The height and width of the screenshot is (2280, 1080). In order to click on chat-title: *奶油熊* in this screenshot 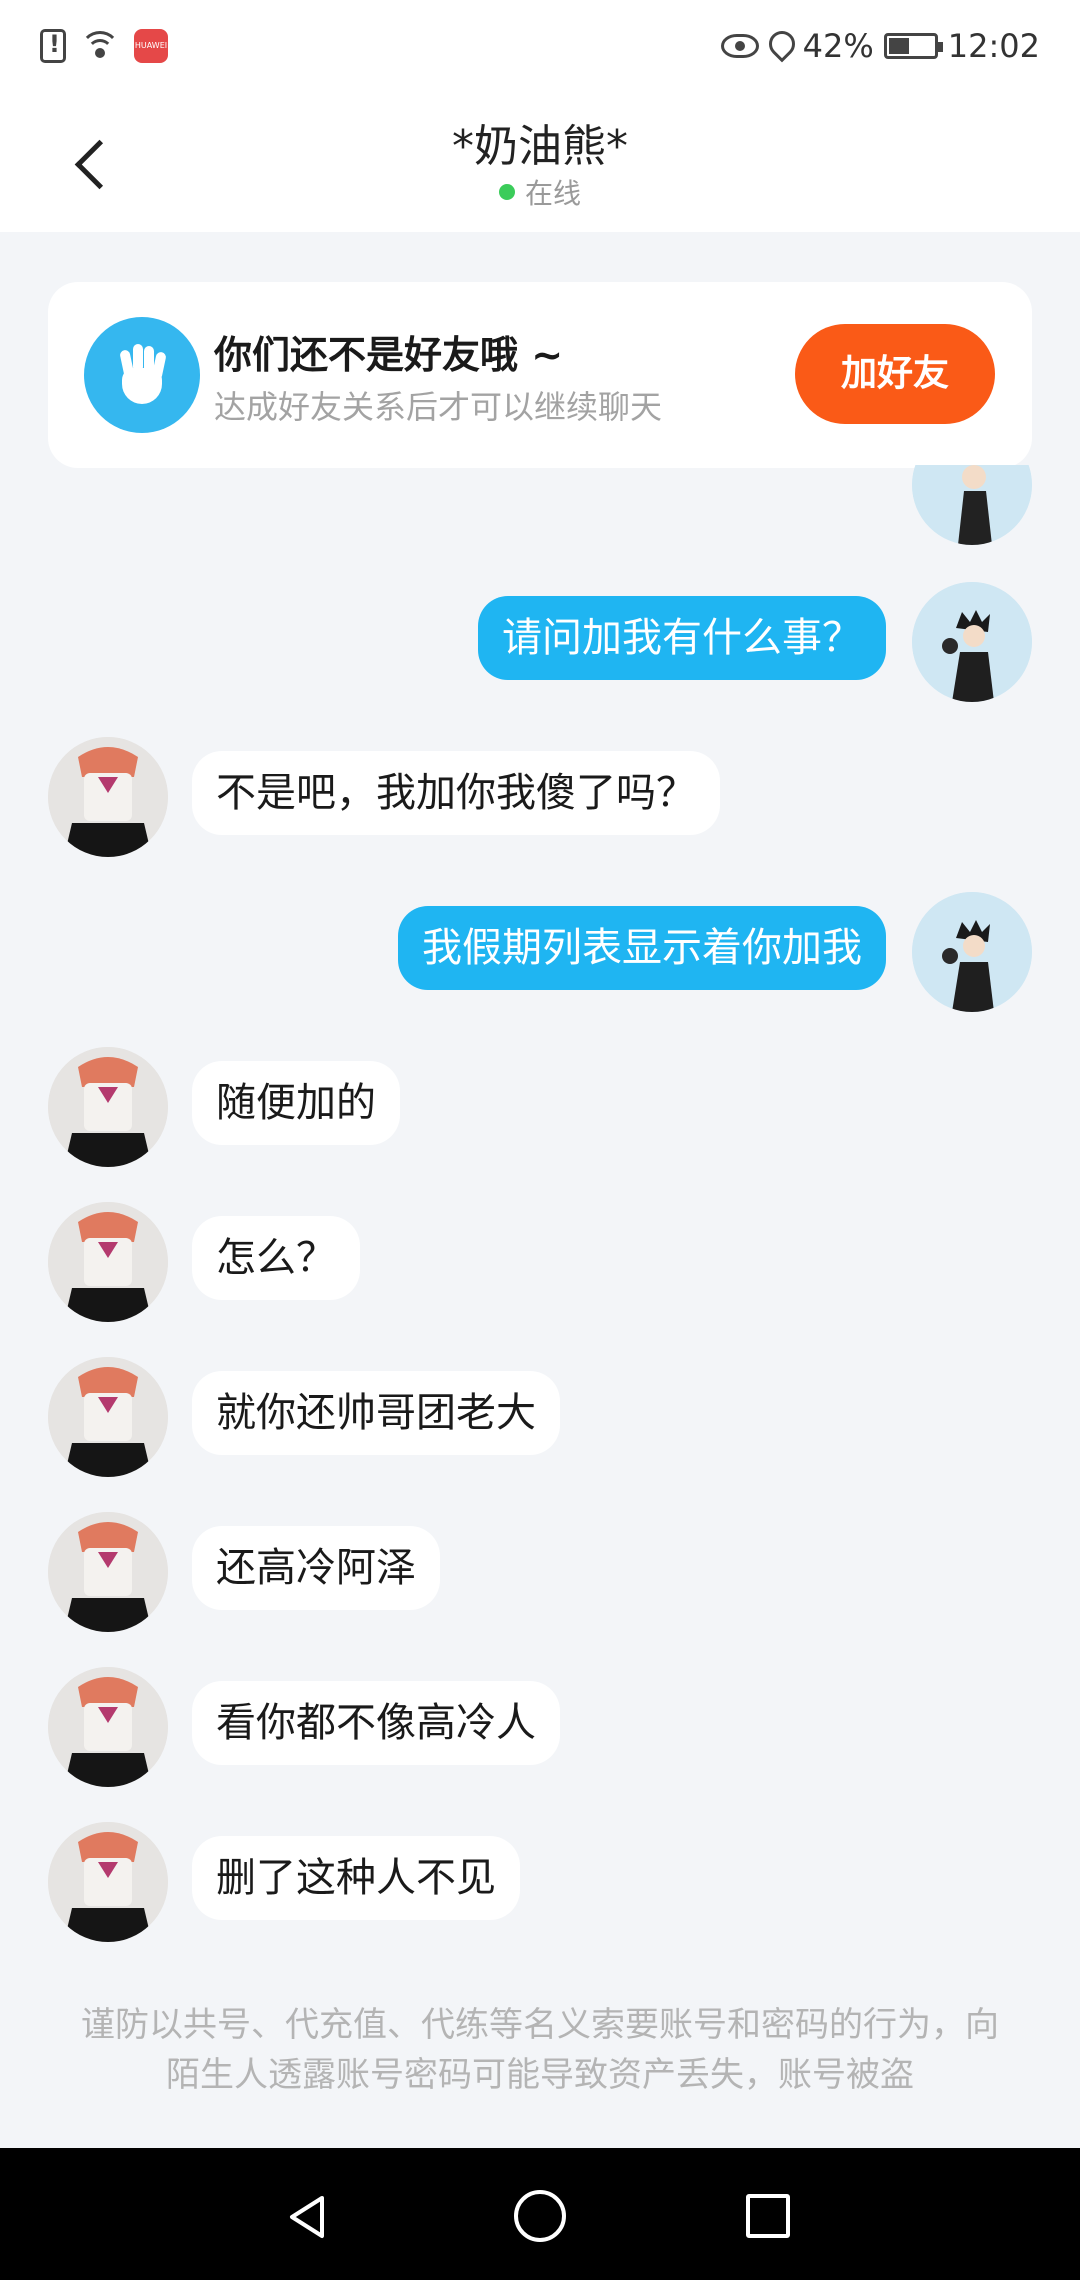, I will do `click(540, 146)`.